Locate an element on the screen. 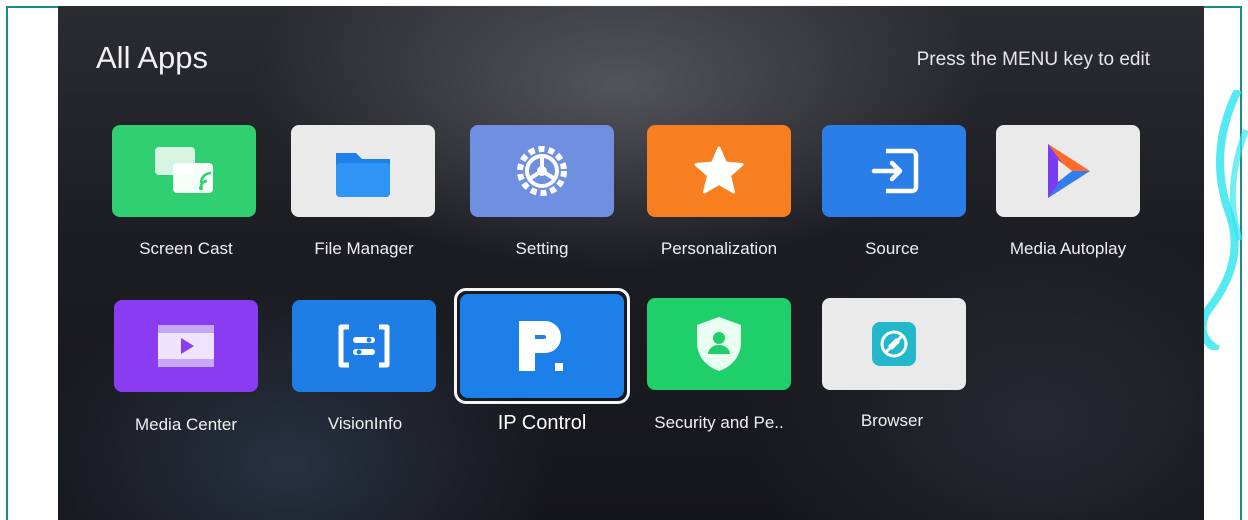 This screenshot has height=520, width=1248. app-label: Browser is located at coordinates (892, 420).